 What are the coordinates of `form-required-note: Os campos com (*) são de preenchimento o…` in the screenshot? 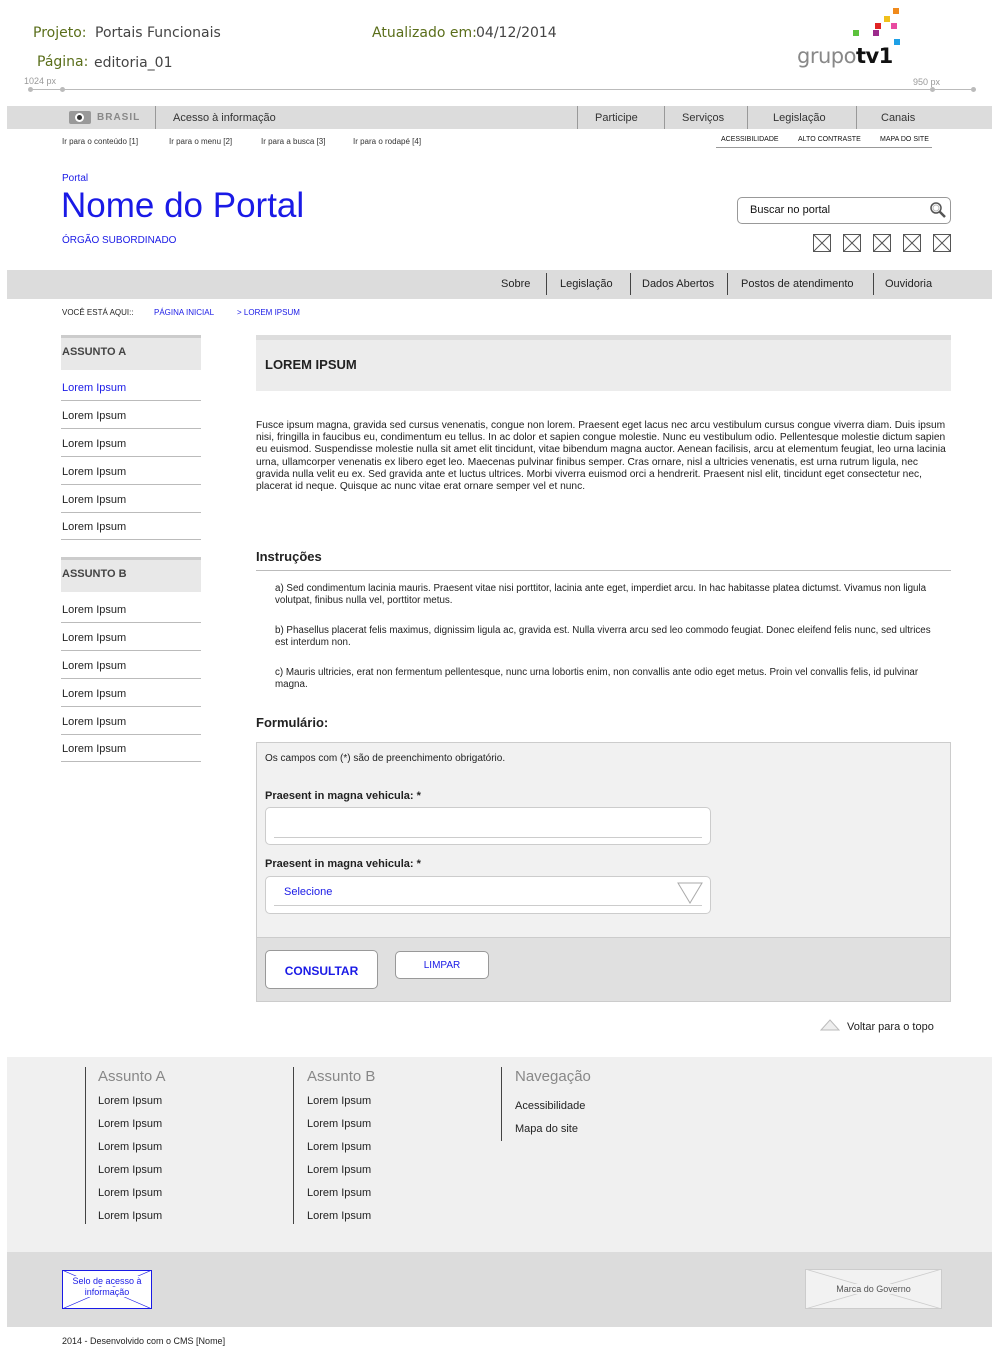 It's located at (385, 758).